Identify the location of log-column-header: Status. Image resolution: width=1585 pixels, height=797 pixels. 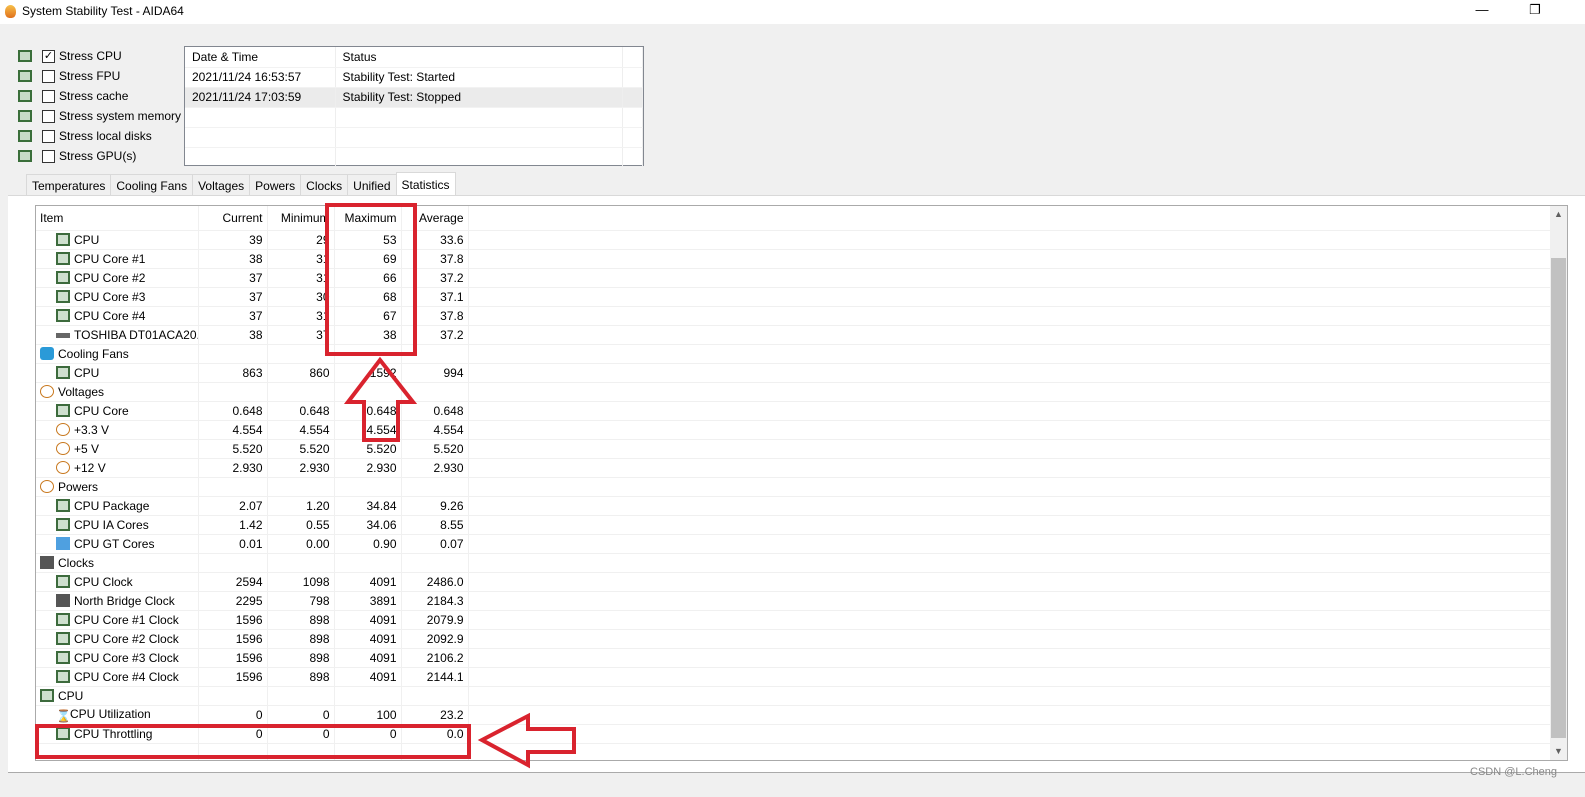
(479, 57).